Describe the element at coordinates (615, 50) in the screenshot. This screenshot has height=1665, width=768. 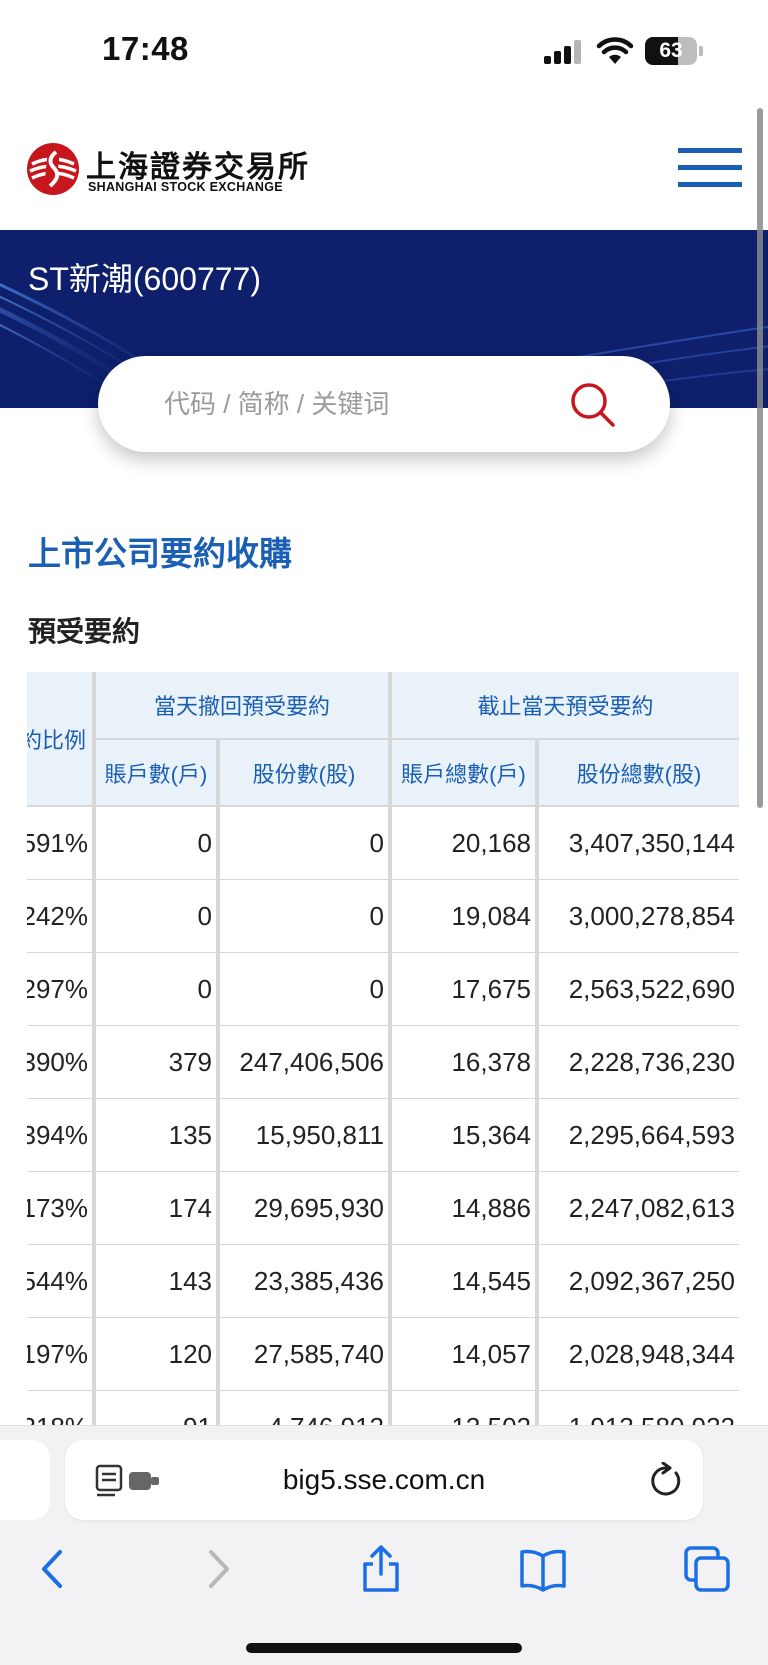
I see `wifi-icon` at that location.